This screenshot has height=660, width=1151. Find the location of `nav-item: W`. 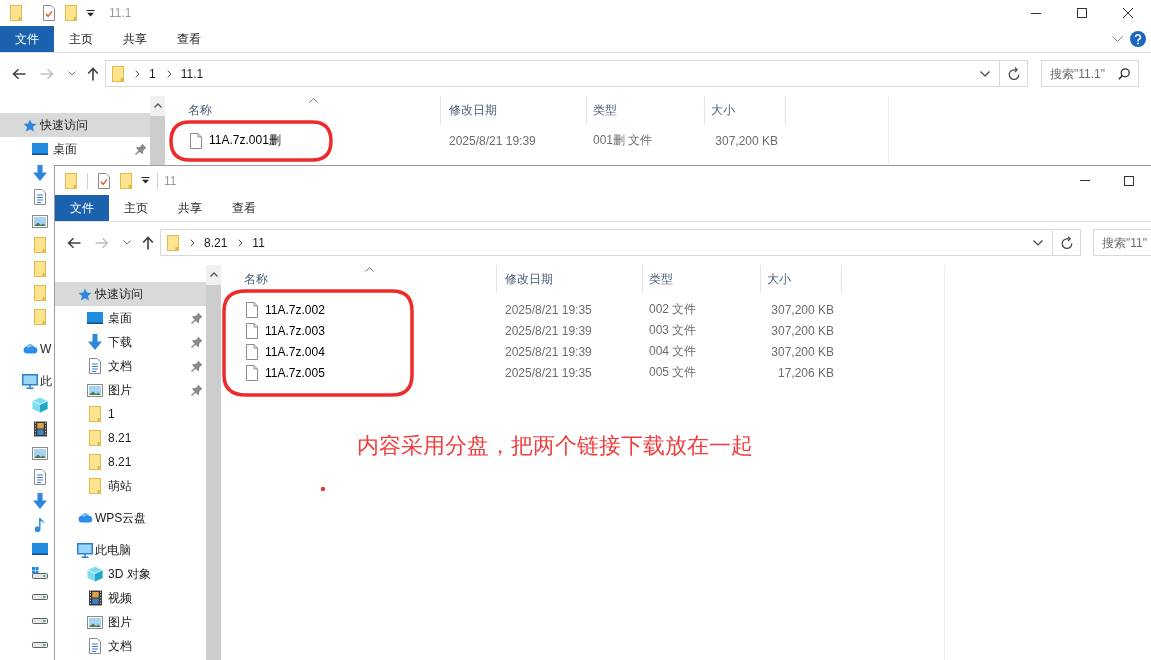

nav-item: W is located at coordinates (26, 349).